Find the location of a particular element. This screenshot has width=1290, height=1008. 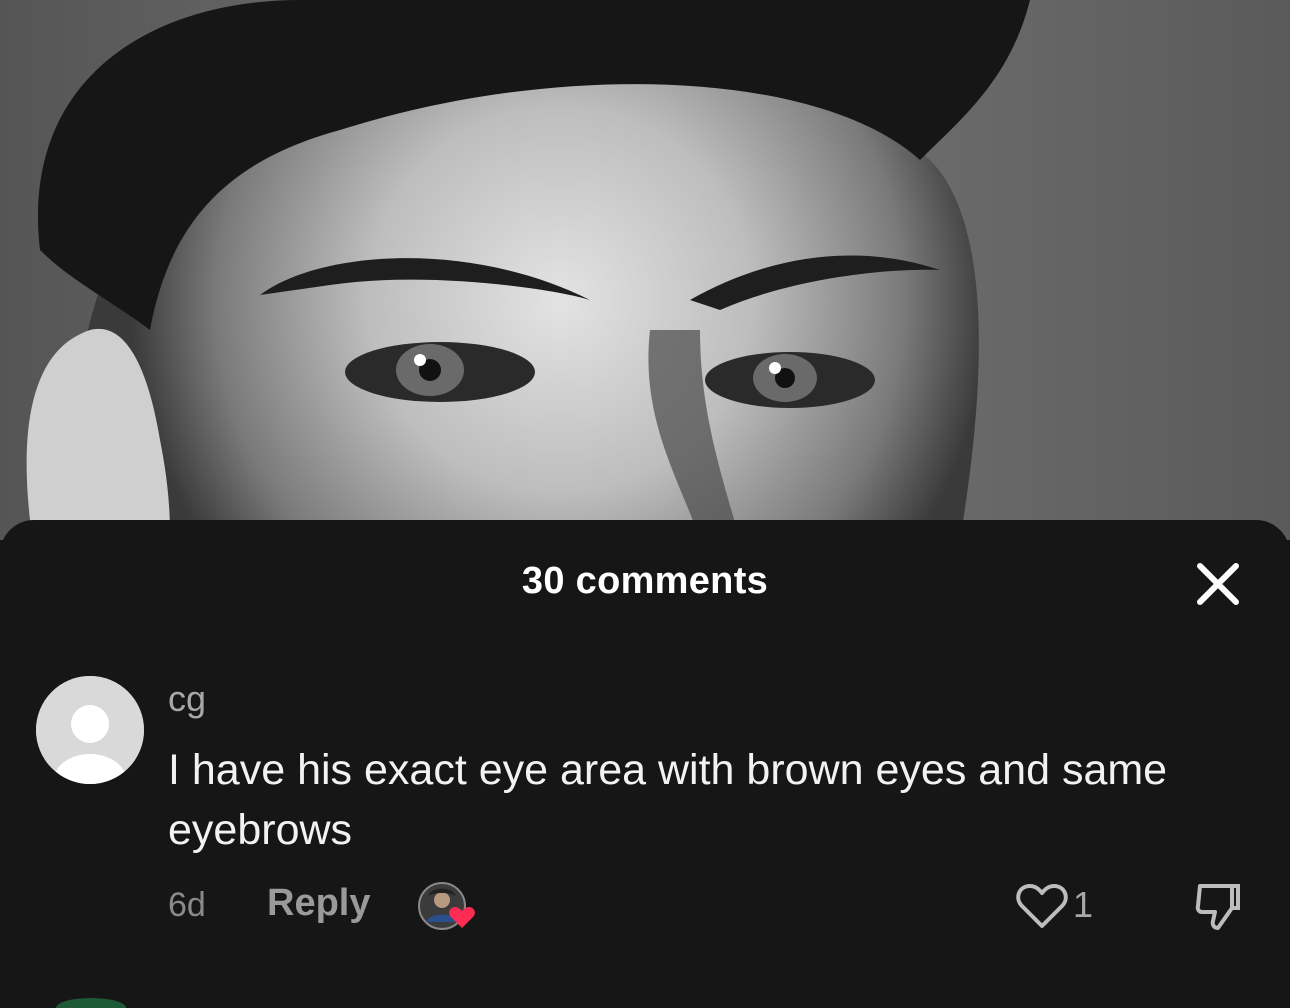

close-button is located at coordinates (1218, 584).